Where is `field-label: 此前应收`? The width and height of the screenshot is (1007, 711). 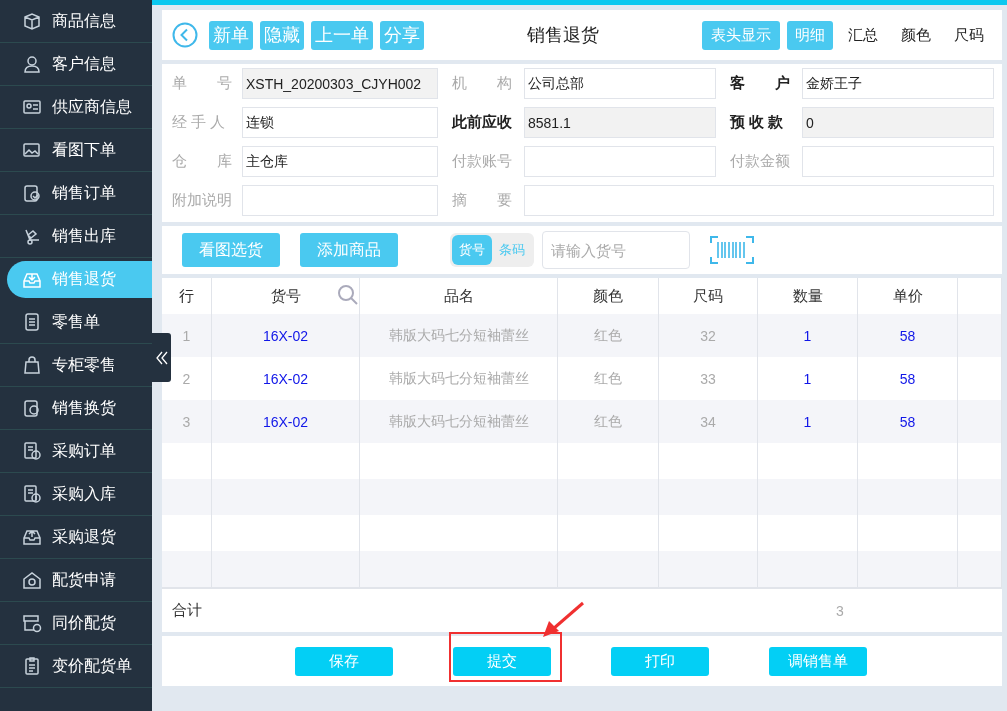 field-label: 此前应收 is located at coordinates (482, 122).